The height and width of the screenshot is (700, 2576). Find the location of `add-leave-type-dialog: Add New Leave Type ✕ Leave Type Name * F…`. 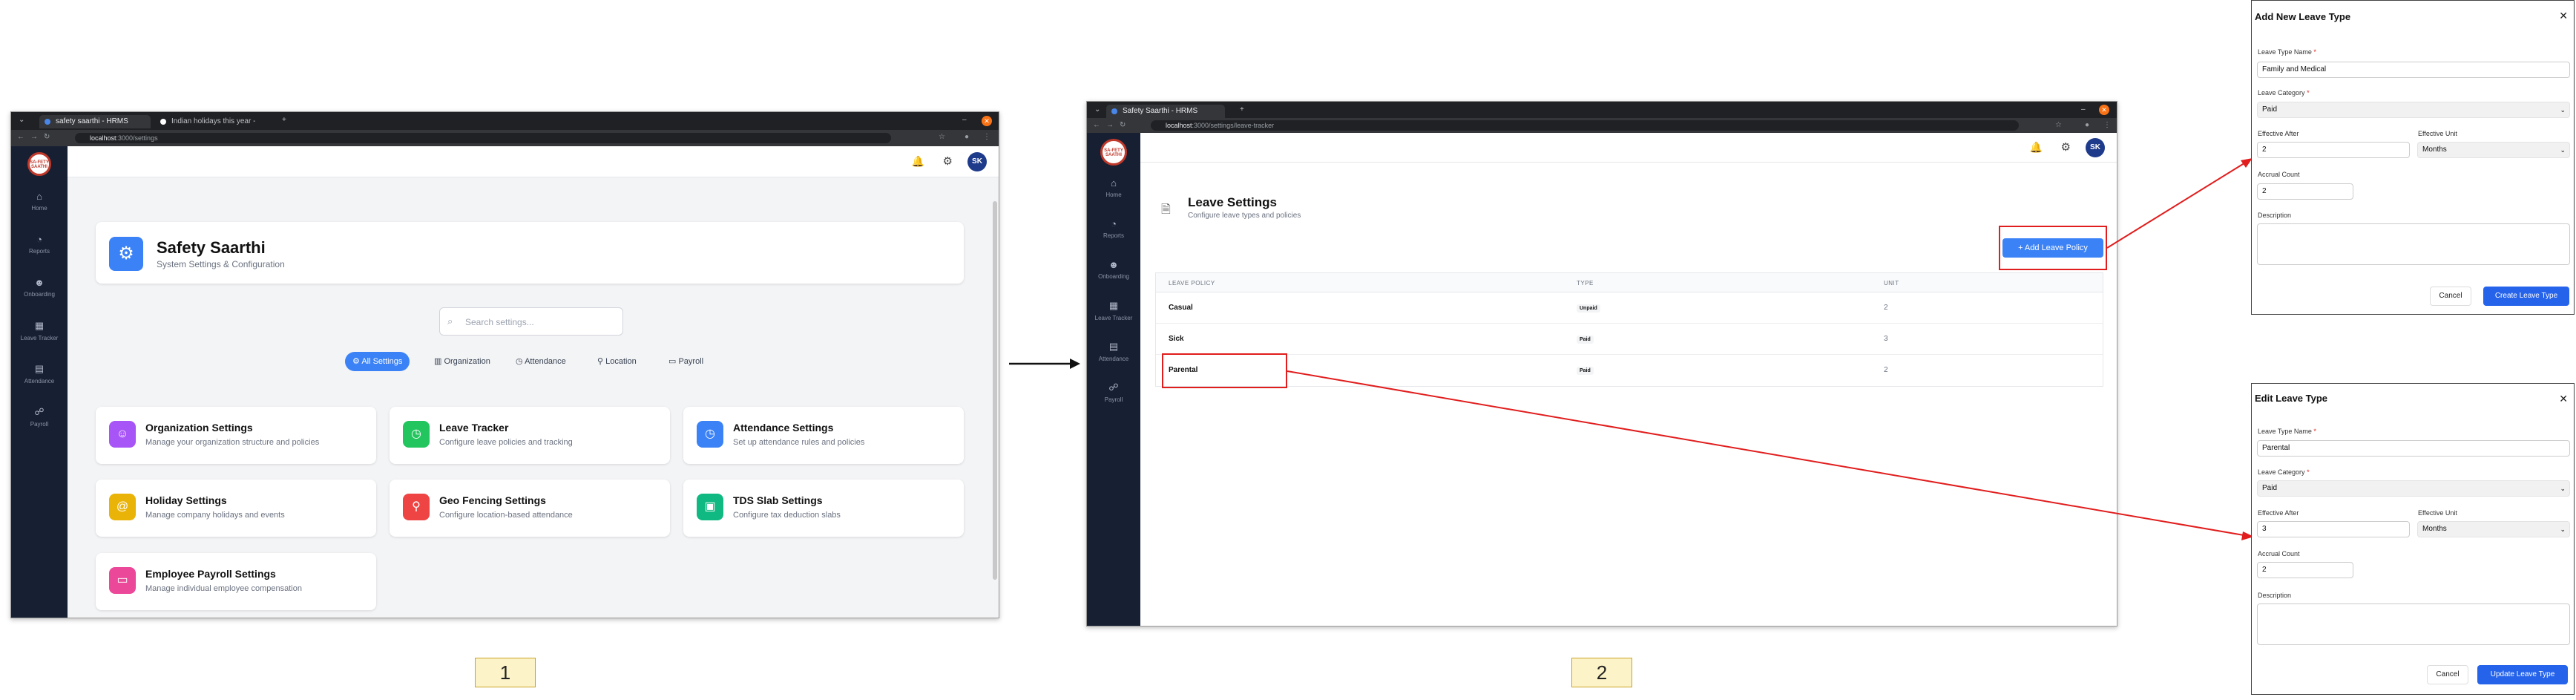

add-leave-type-dialog: Add New Leave Type ✕ Leave Type Name * F… is located at coordinates (2413, 157).